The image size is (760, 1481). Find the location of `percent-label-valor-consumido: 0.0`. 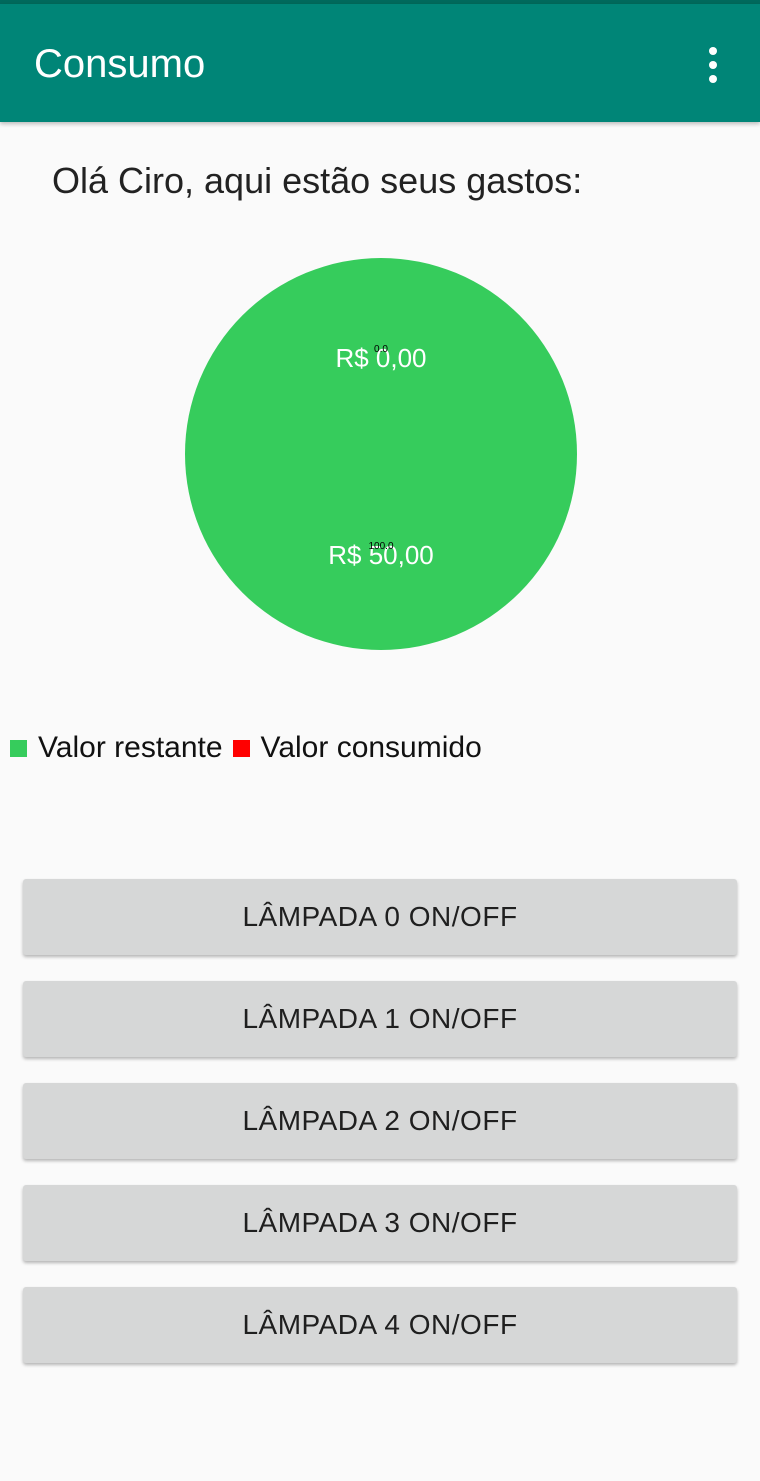

percent-label-valor-consumido: 0.0 is located at coordinates (381, 349).